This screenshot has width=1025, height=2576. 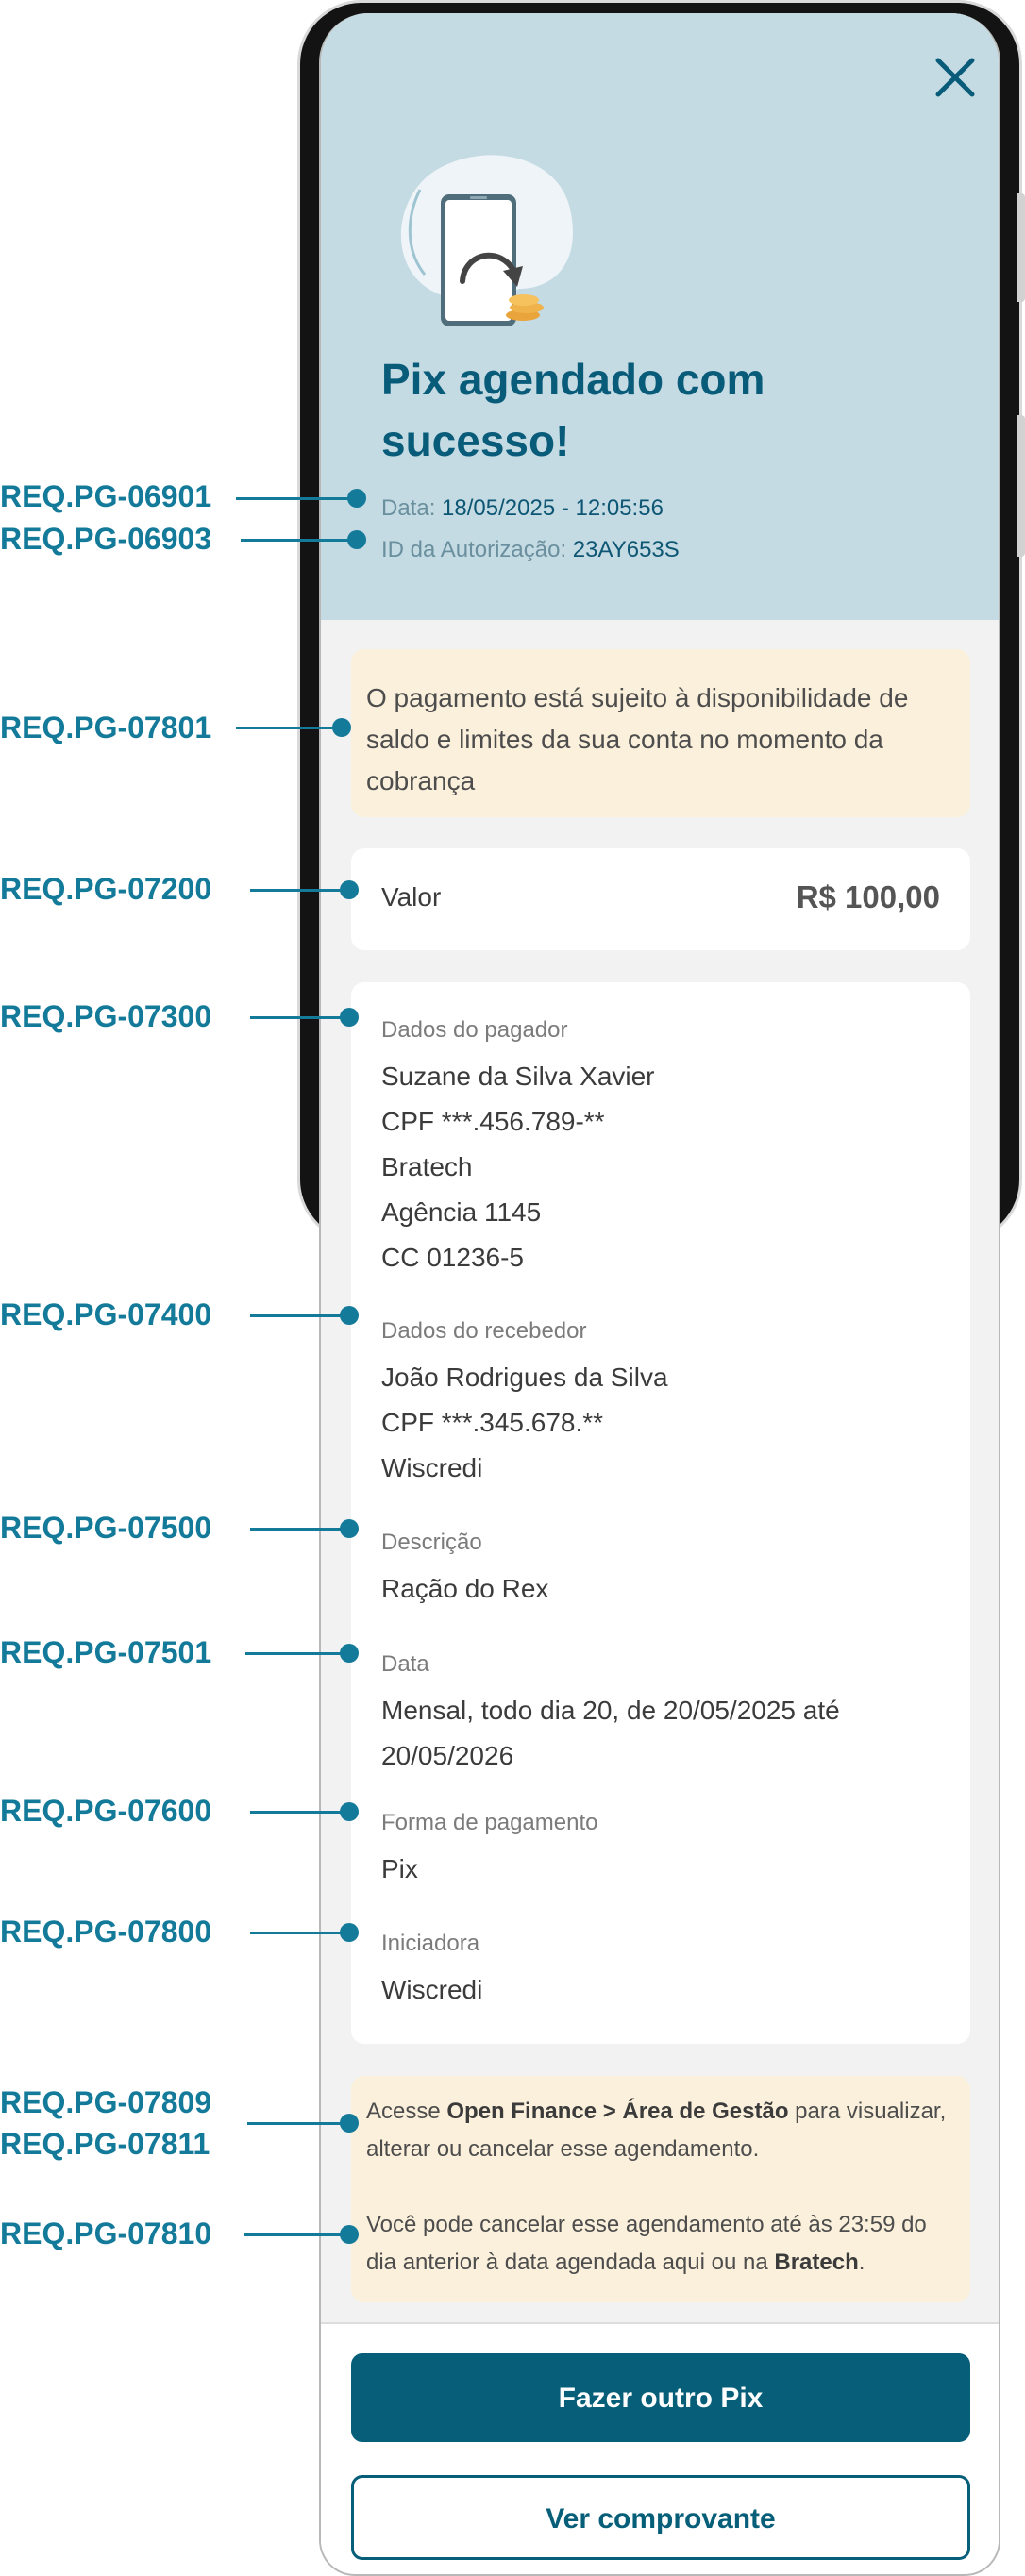 What do you see at coordinates (518, 1076) in the screenshot?
I see `payer-name: Suzane da Silva Xavier` at bounding box center [518, 1076].